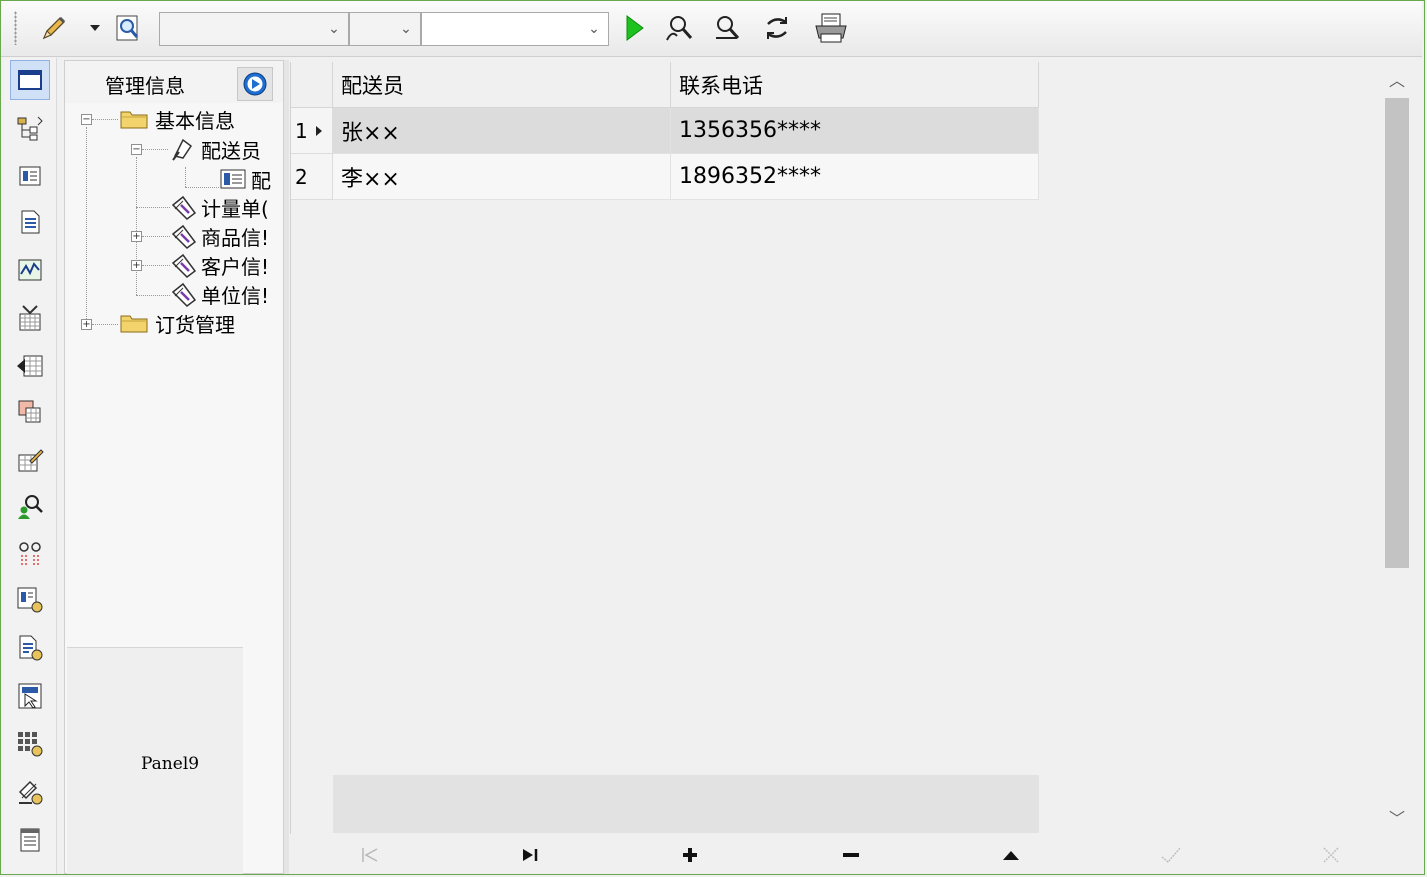 Image resolution: width=1427 pixels, height=877 pixels. I want to click on current-row-arrow-icon, so click(318, 130).